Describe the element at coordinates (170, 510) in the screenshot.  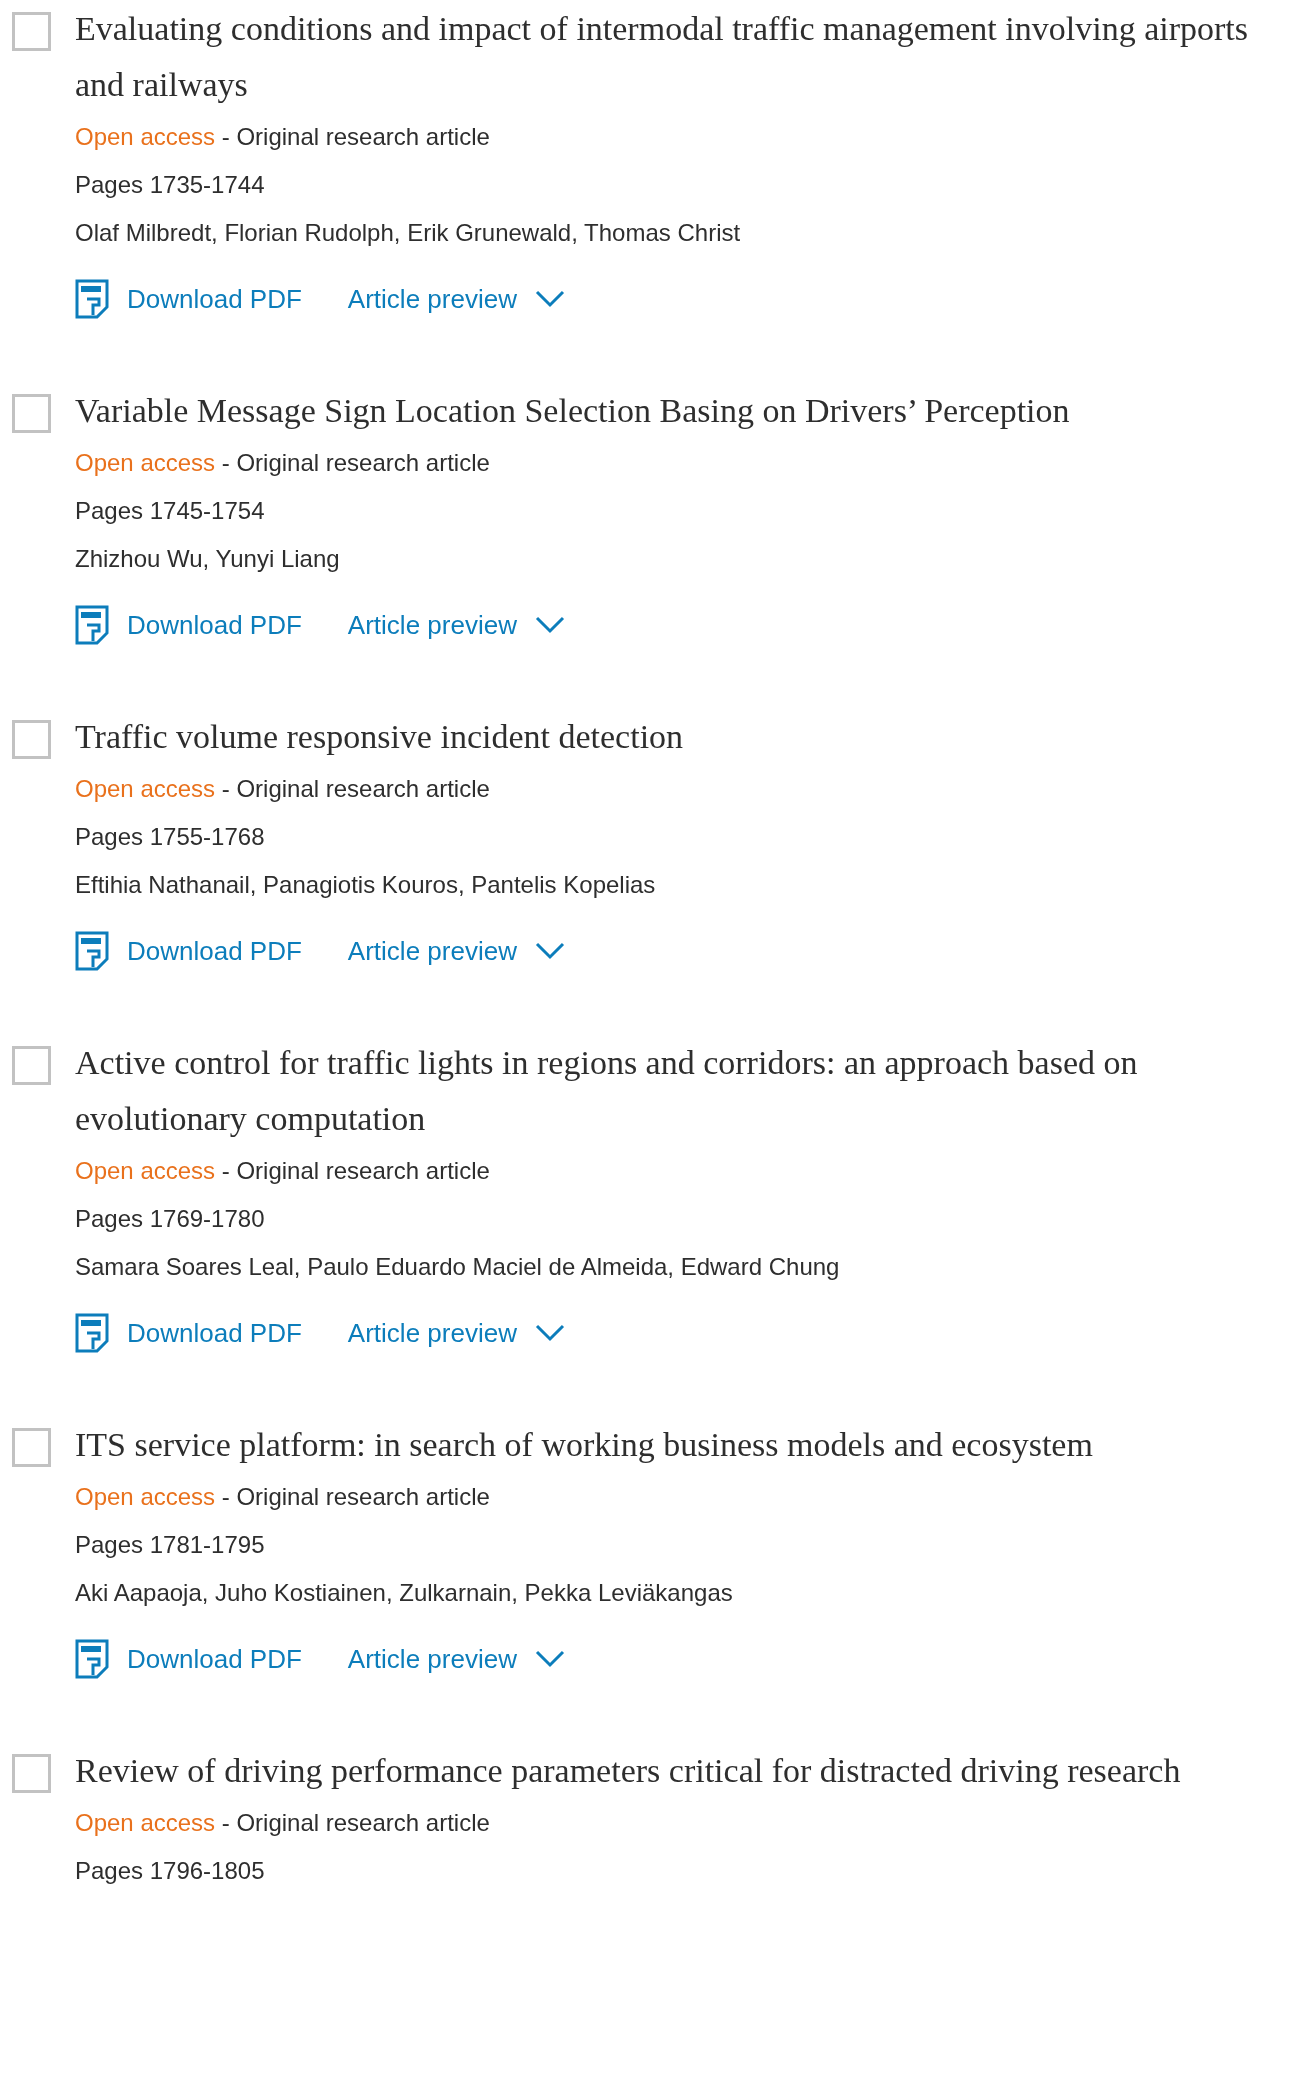
I see `pages-text: Pages 1745-1754` at that location.